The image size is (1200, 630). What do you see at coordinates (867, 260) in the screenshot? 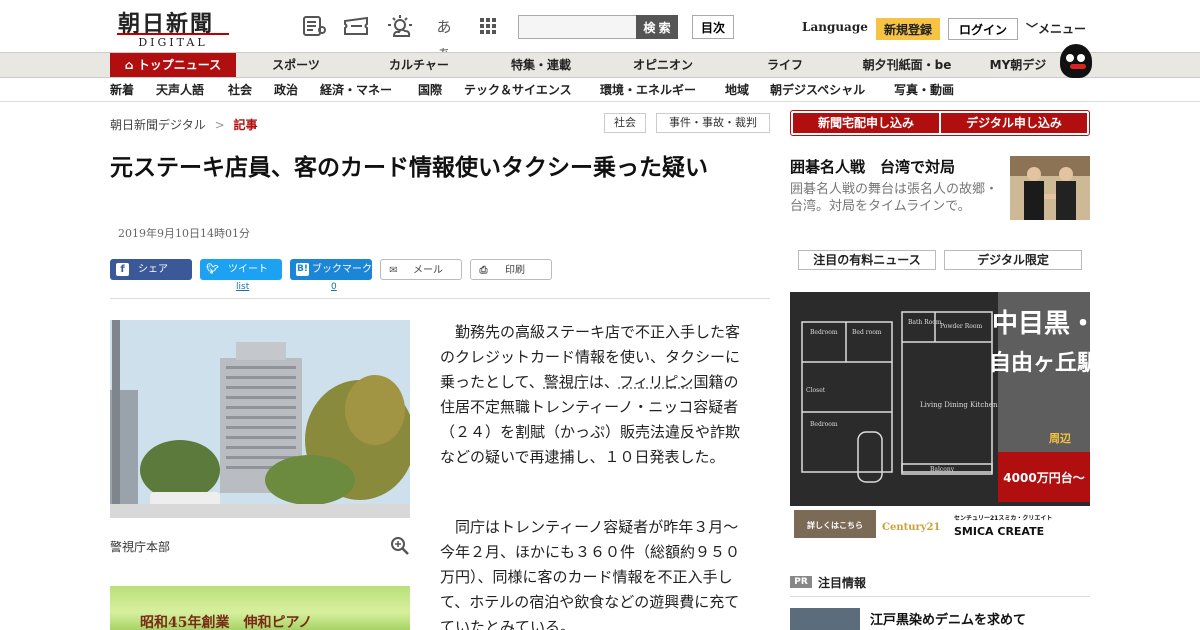
I see `tab-paid-news: 注目の有料ニュース` at bounding box center [867, 260].